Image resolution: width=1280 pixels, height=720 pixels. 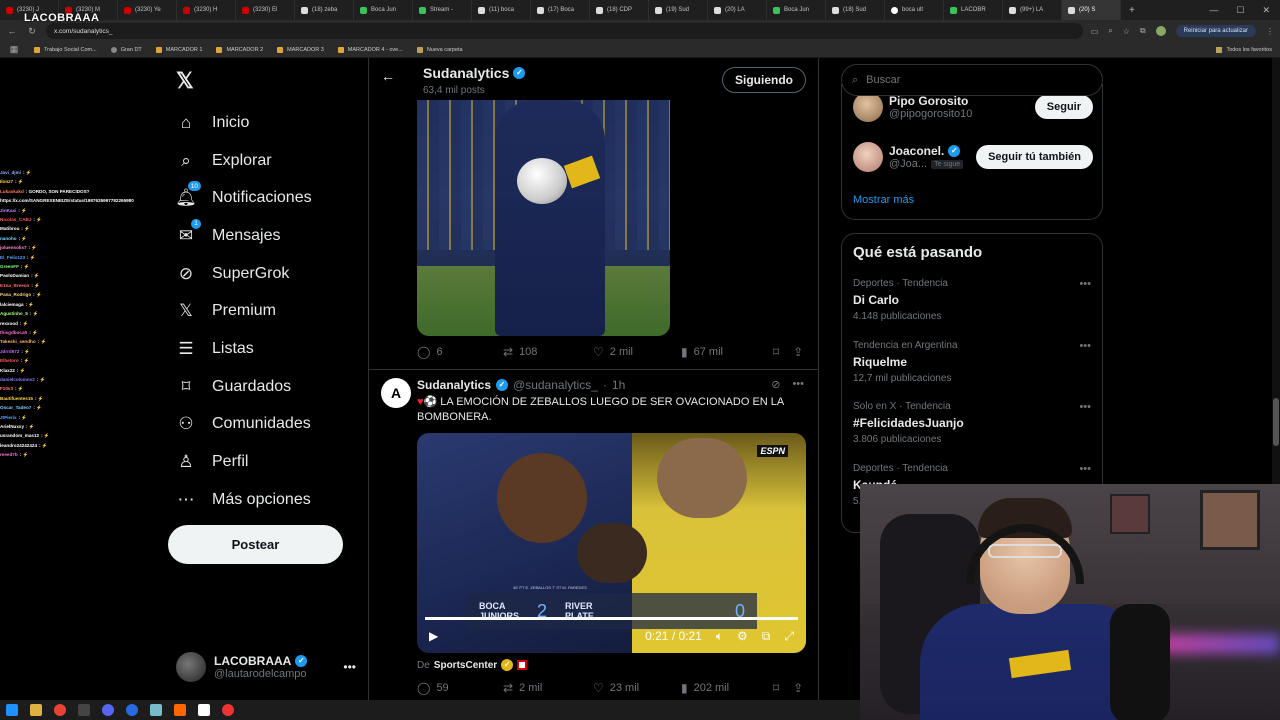 What do you see at coordinates (243, 198) in the screenshot?
I see `nav-item-notificaciones: 🔔︎ 10 Notificaciones` at bounding box center [243, 198].